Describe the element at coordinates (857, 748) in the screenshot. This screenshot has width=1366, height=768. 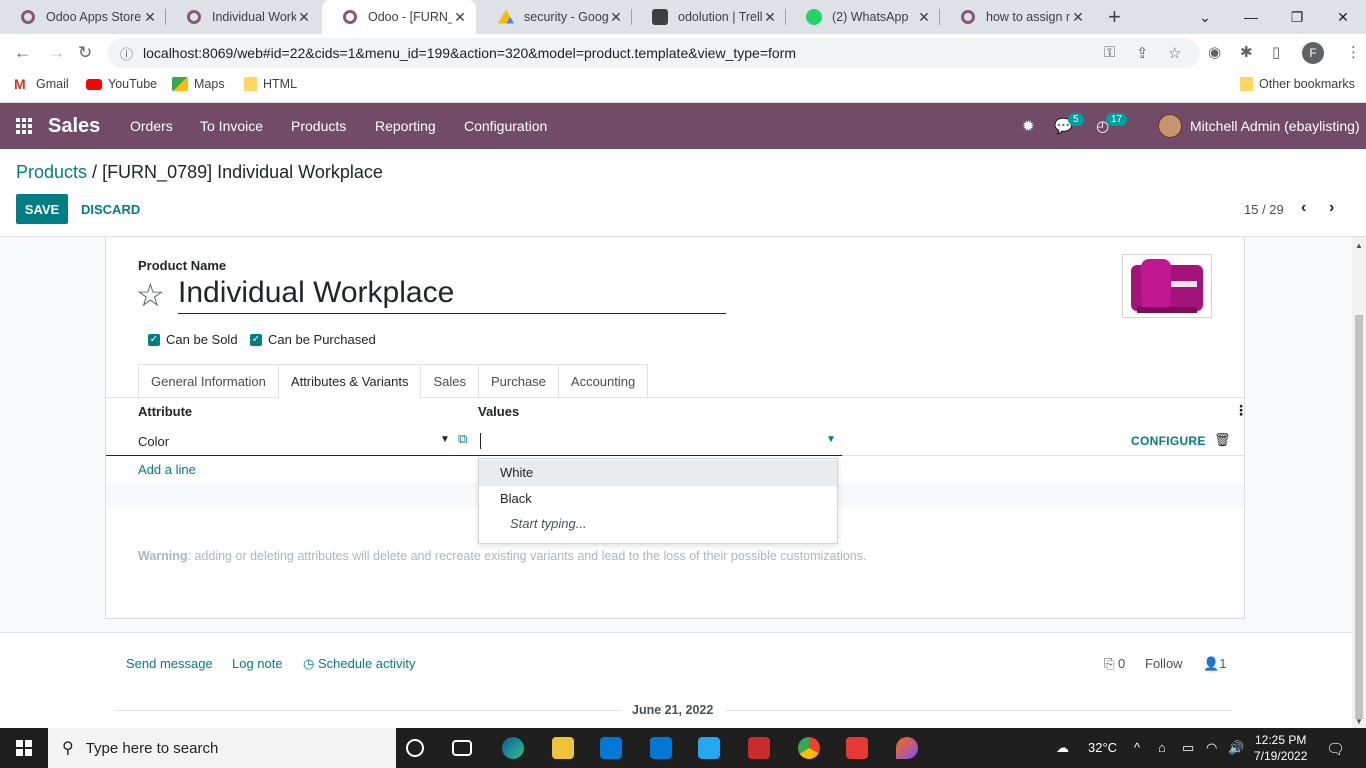
I see `anydesk-icon` at that location.